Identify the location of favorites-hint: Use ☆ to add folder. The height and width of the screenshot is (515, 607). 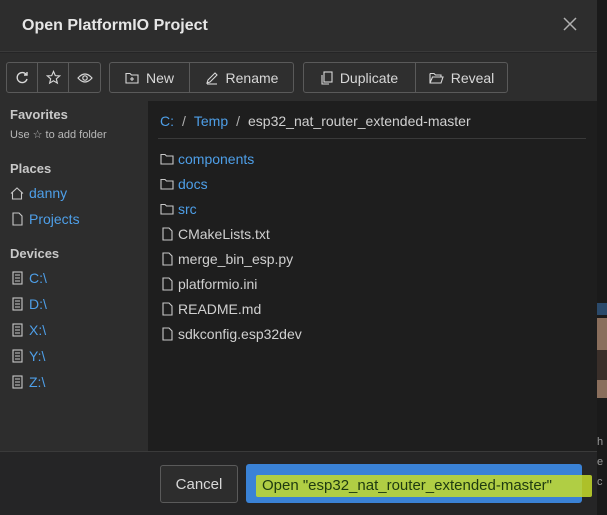
(58, 135).